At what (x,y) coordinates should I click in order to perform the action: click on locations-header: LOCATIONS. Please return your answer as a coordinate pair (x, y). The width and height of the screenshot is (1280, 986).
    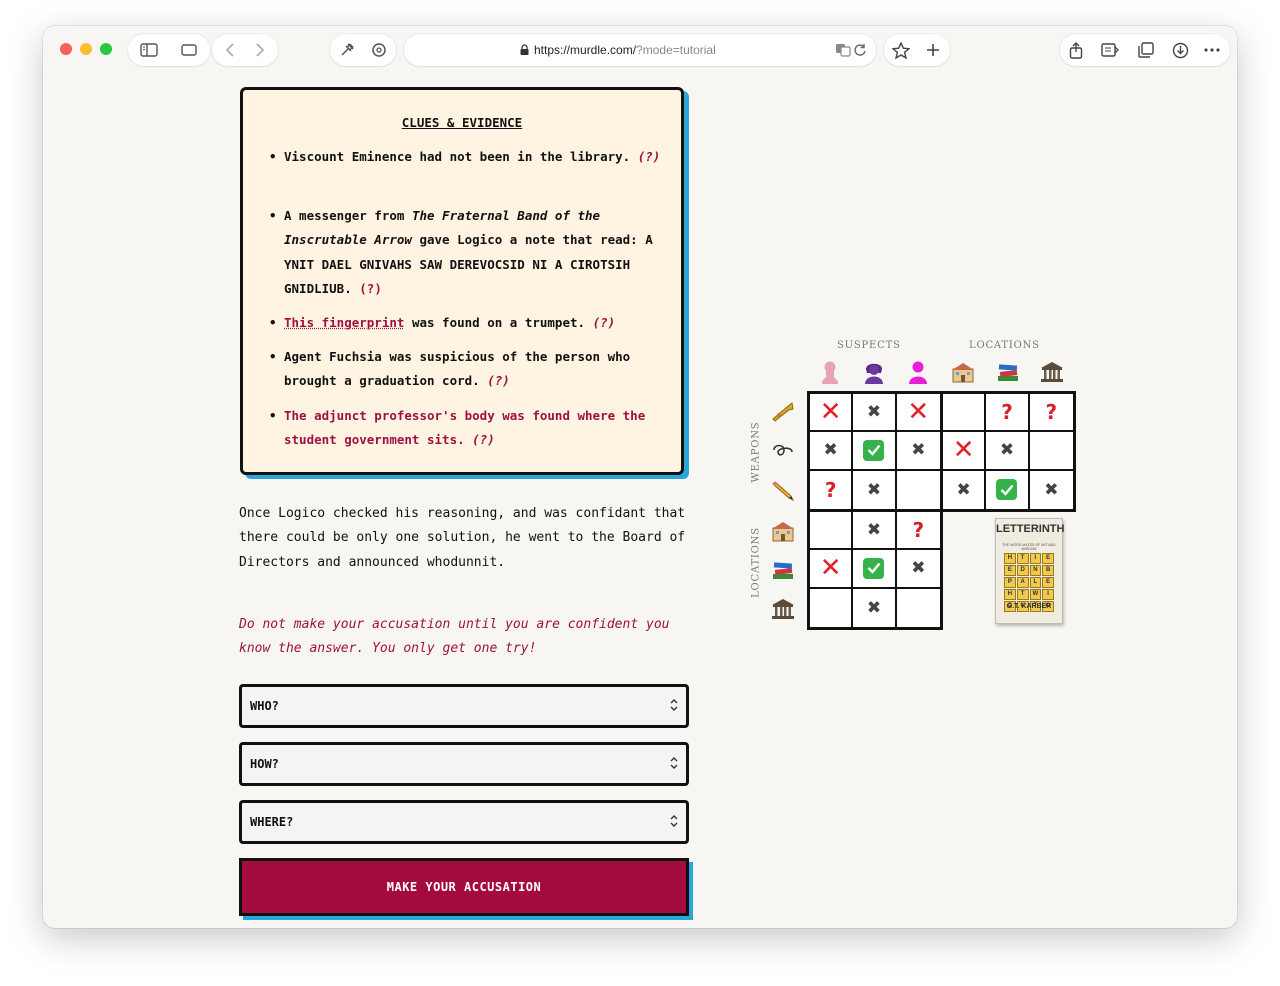
    Looking at the image, I should click on (1004, 345).